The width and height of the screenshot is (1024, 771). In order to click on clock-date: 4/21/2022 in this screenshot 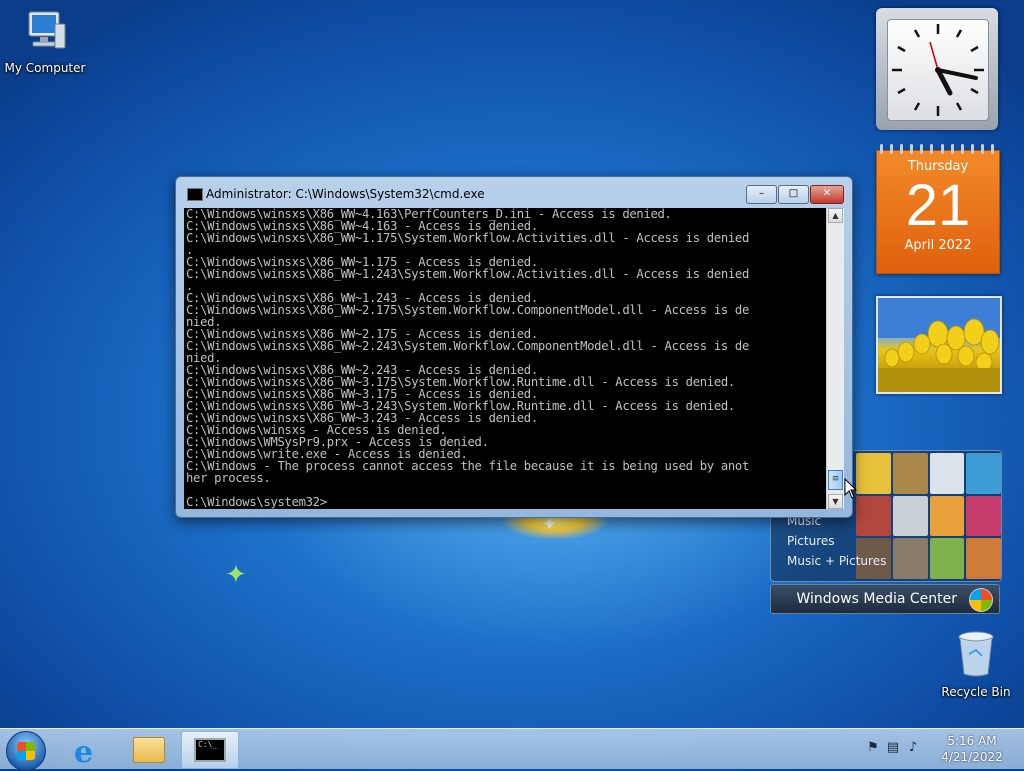, I will do `click(972, 757)`.